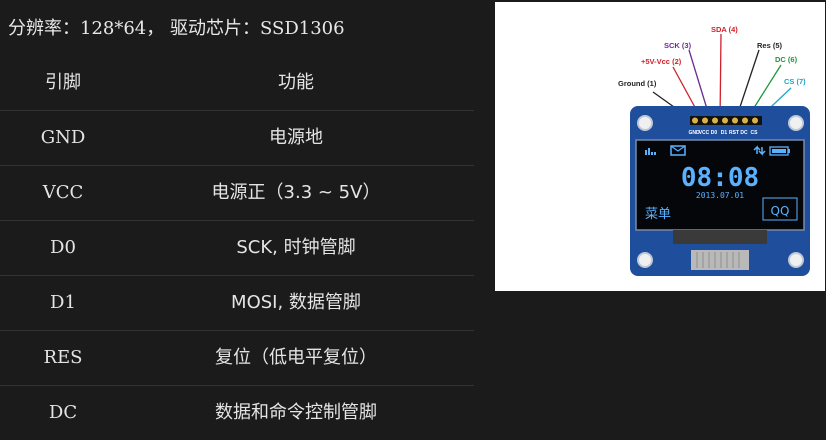  I want to click on callout-sda: SDA (4), so click(724, 29).